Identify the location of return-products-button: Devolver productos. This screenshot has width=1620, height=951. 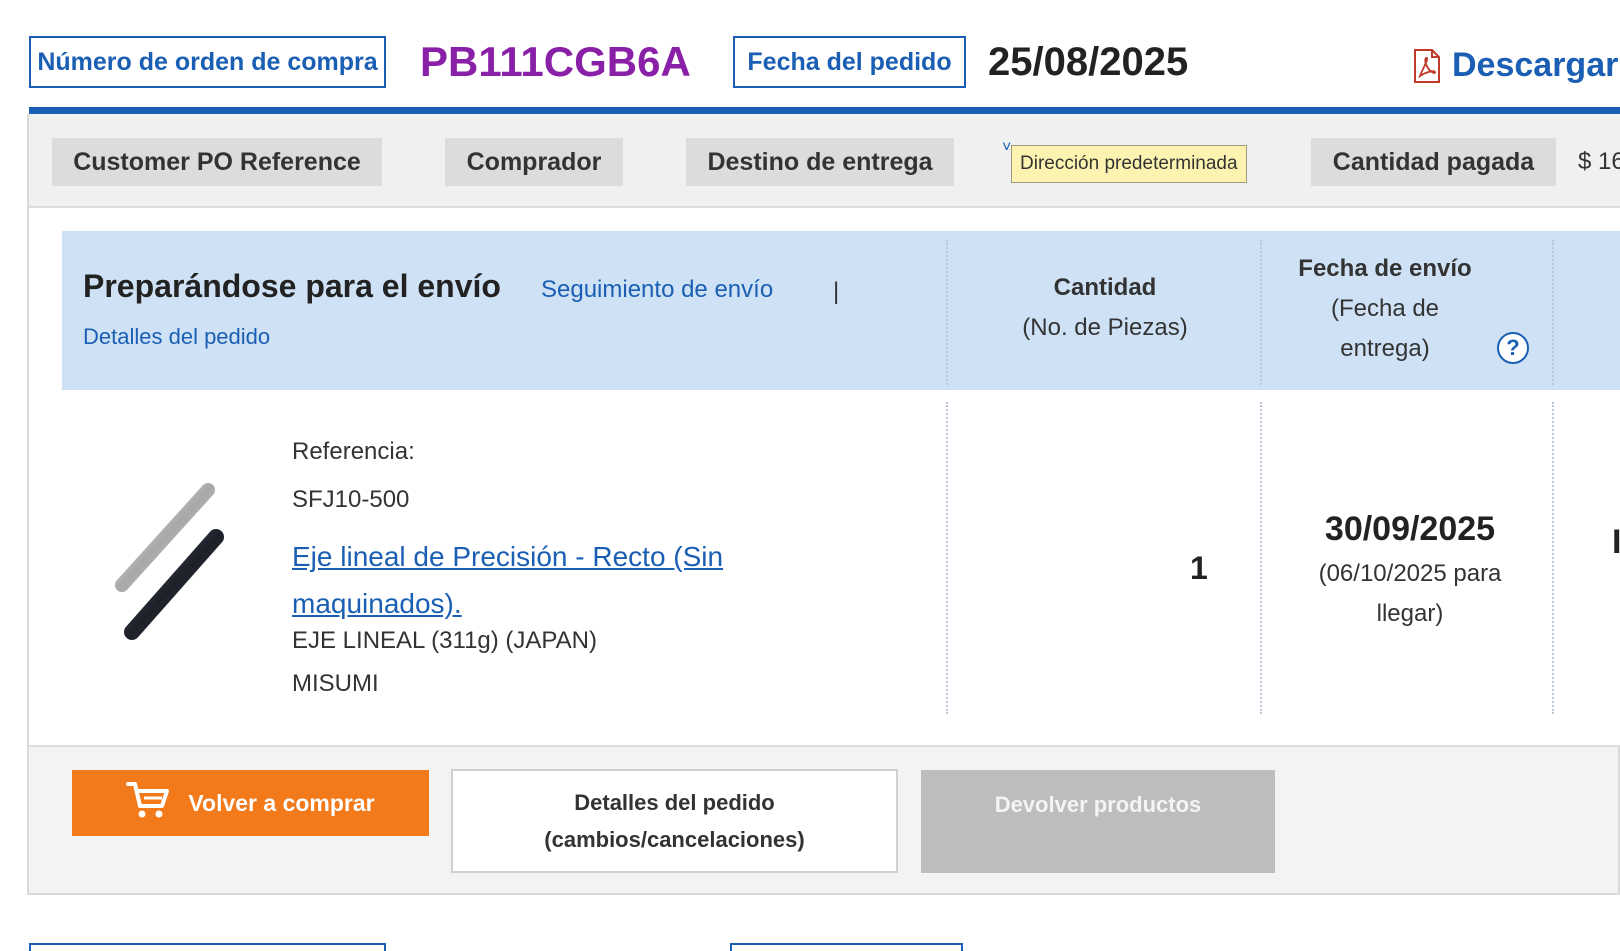
(1098, 821).